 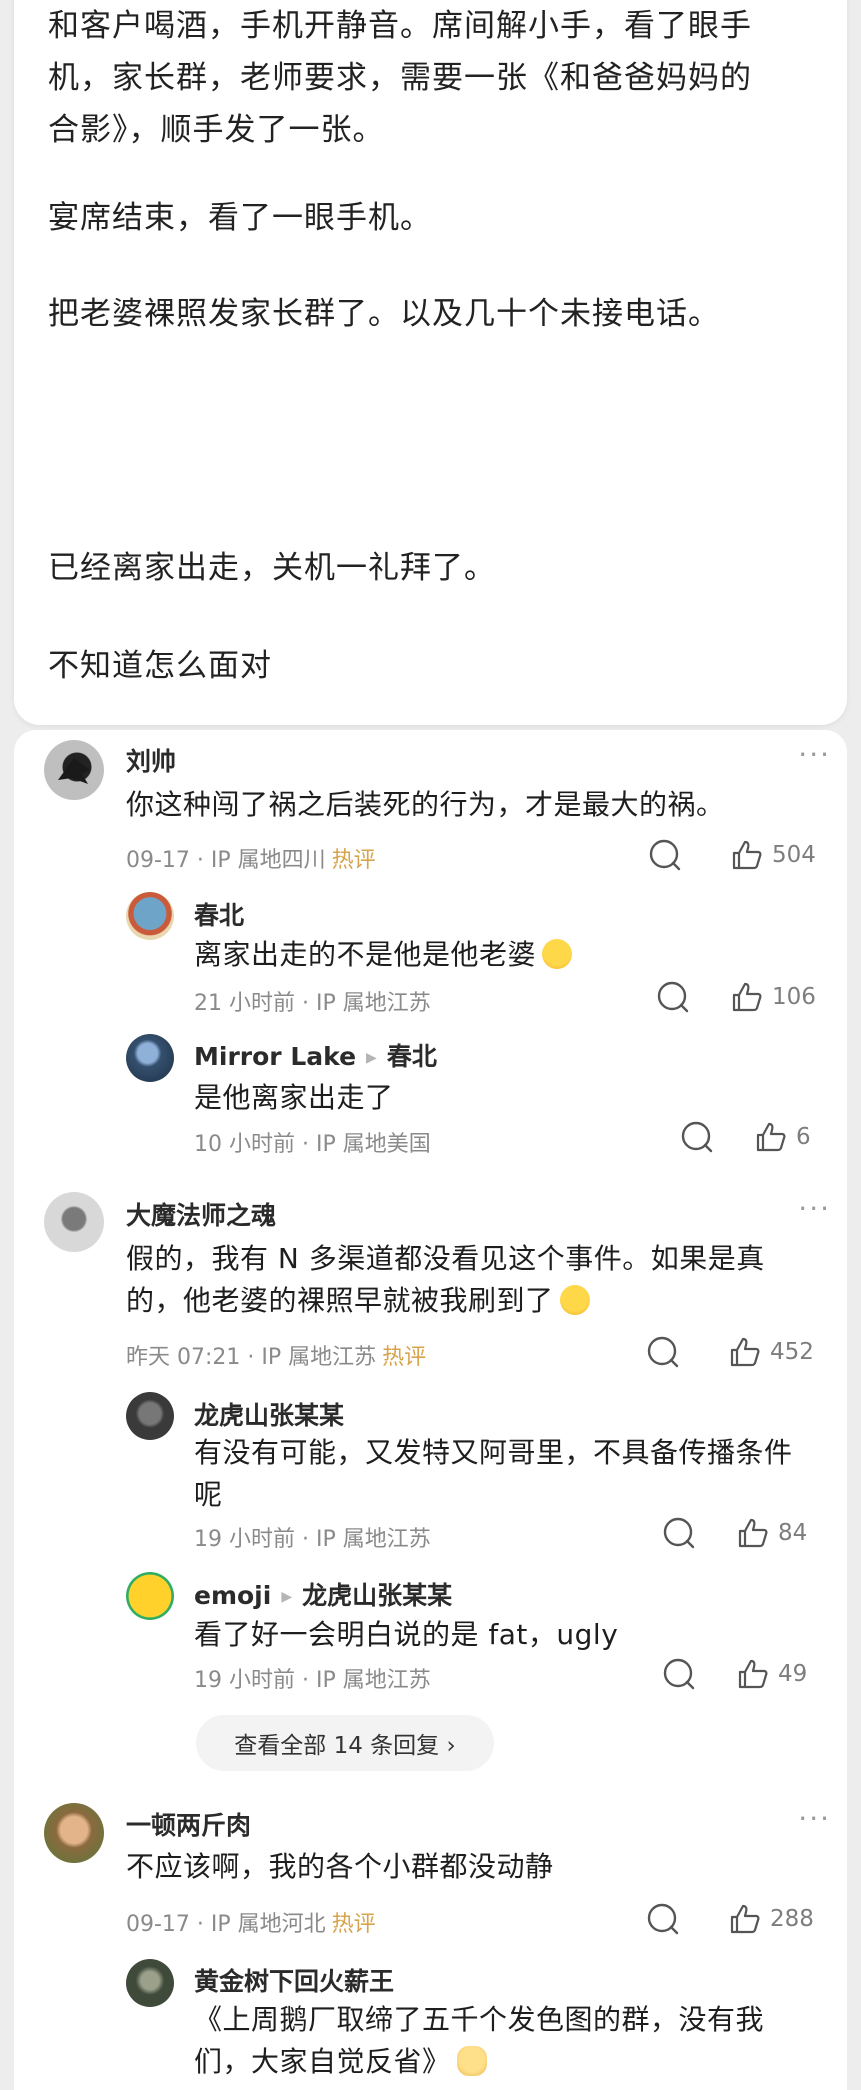 I want to click on cat-emoji-icon, so click(x=471, y=2061).